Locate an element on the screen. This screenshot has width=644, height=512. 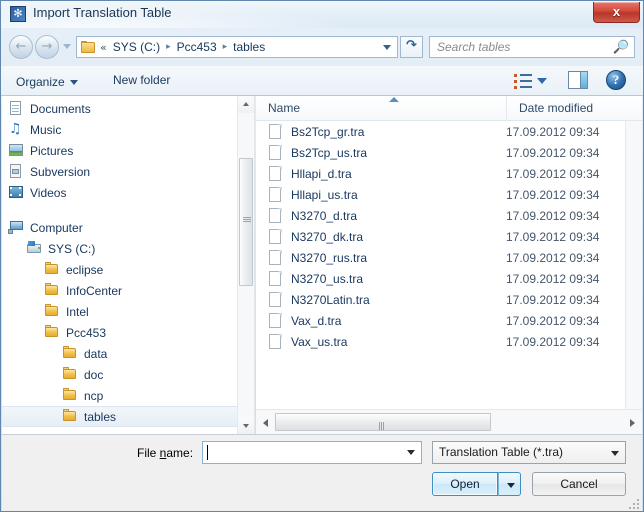
column-header-date-modified: Date modified is located at coordinates (565, 108).